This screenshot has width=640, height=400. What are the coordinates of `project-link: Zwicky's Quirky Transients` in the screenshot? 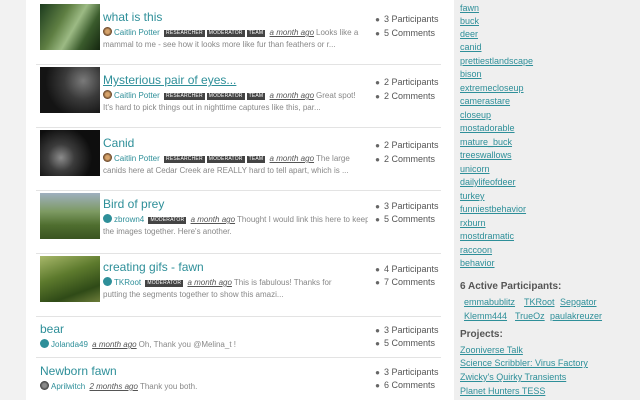 It's located at (513, 377).